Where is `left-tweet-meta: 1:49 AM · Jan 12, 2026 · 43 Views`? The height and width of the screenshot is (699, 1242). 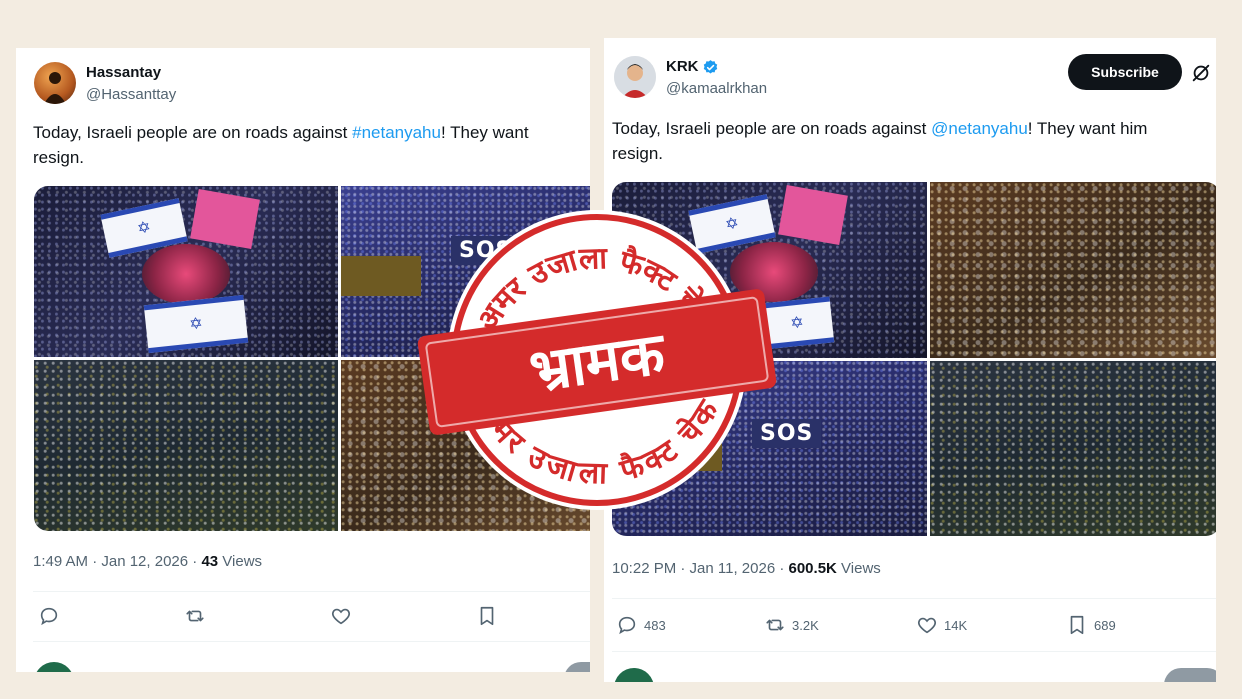
left-tweet-meta: 1:49 AM · Jan 12, 2026 · 43 Views is located at coordinates (147, 561).